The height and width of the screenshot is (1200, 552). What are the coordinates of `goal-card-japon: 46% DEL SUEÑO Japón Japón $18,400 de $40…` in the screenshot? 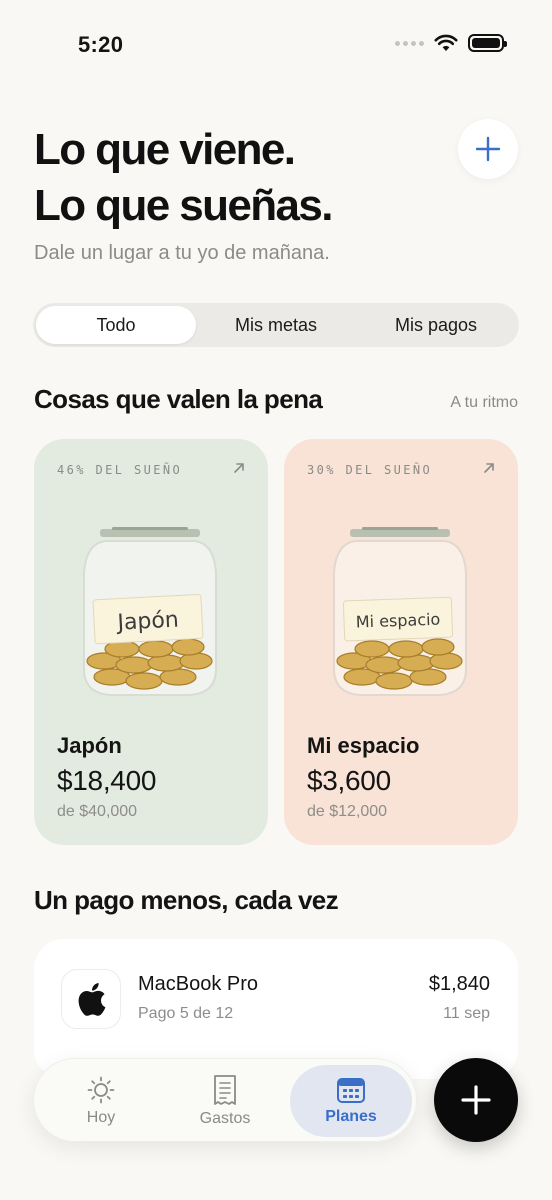 It's located at (151, 642).